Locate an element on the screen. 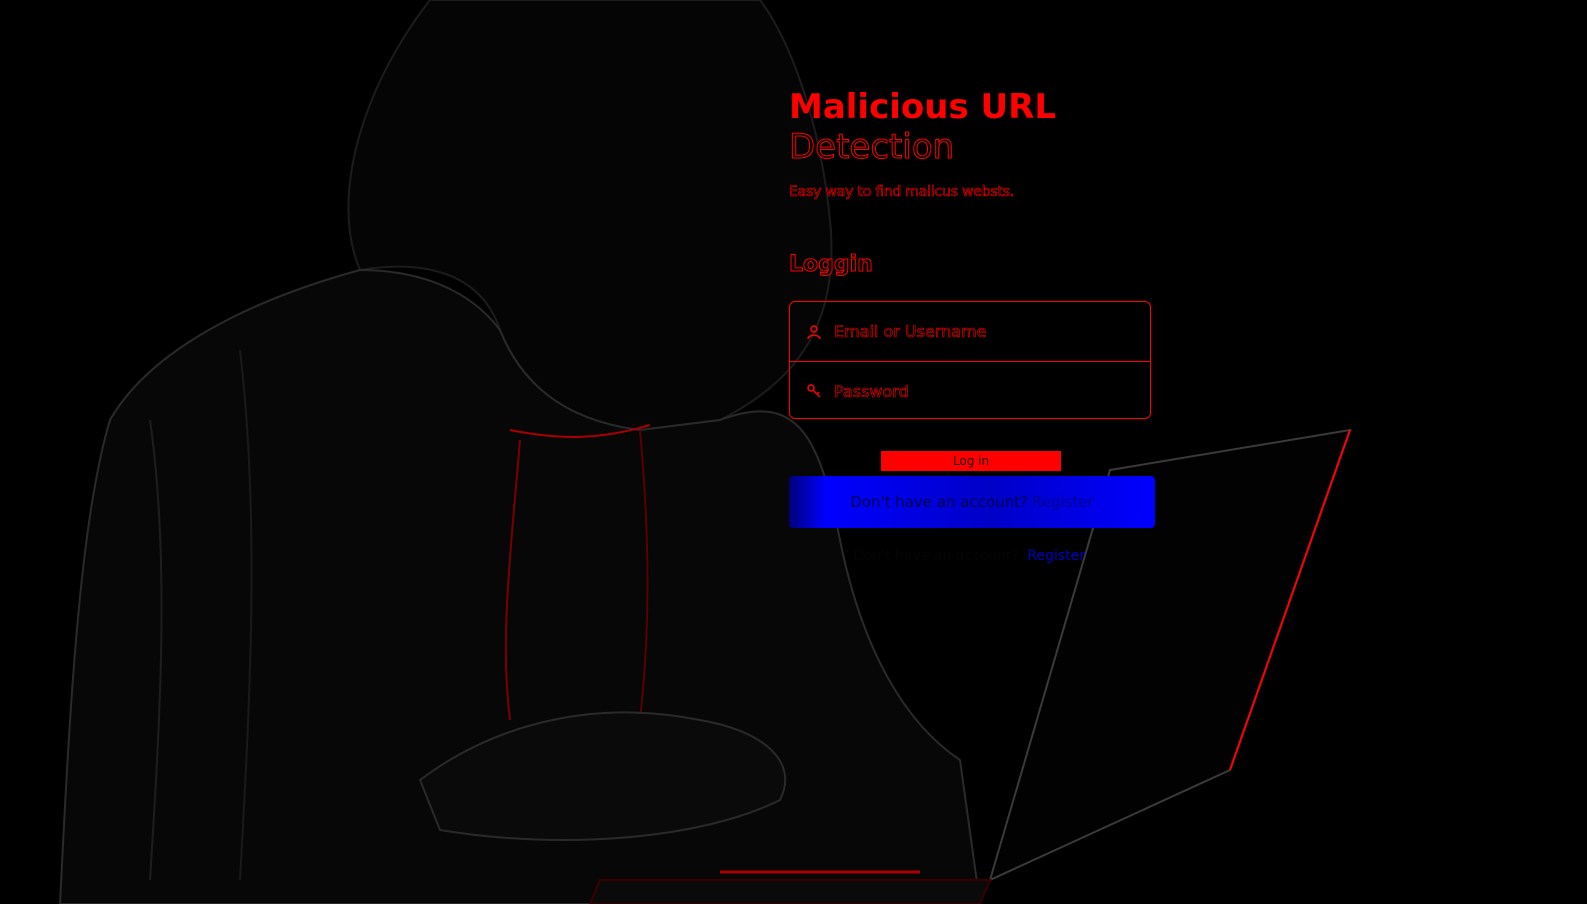  password-field-row is located at coordinates (970, 390).